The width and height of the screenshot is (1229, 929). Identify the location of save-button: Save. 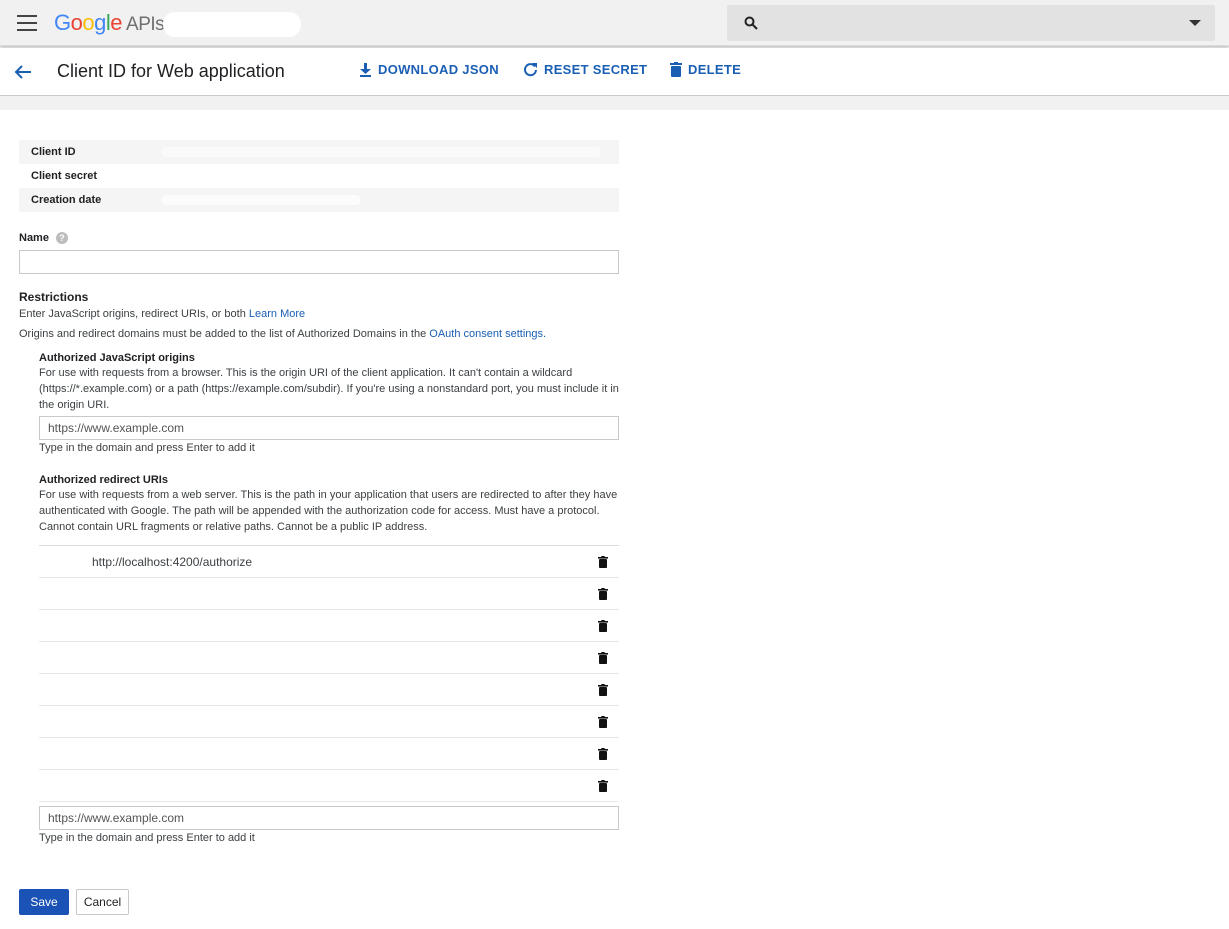
(44, 902).